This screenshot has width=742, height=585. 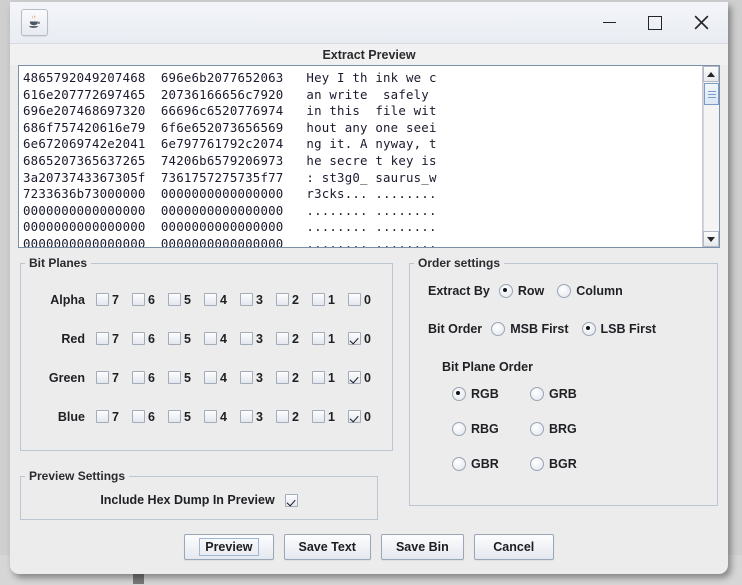 I want to click on bit-number-label: 5, so click(x=187, y=416).